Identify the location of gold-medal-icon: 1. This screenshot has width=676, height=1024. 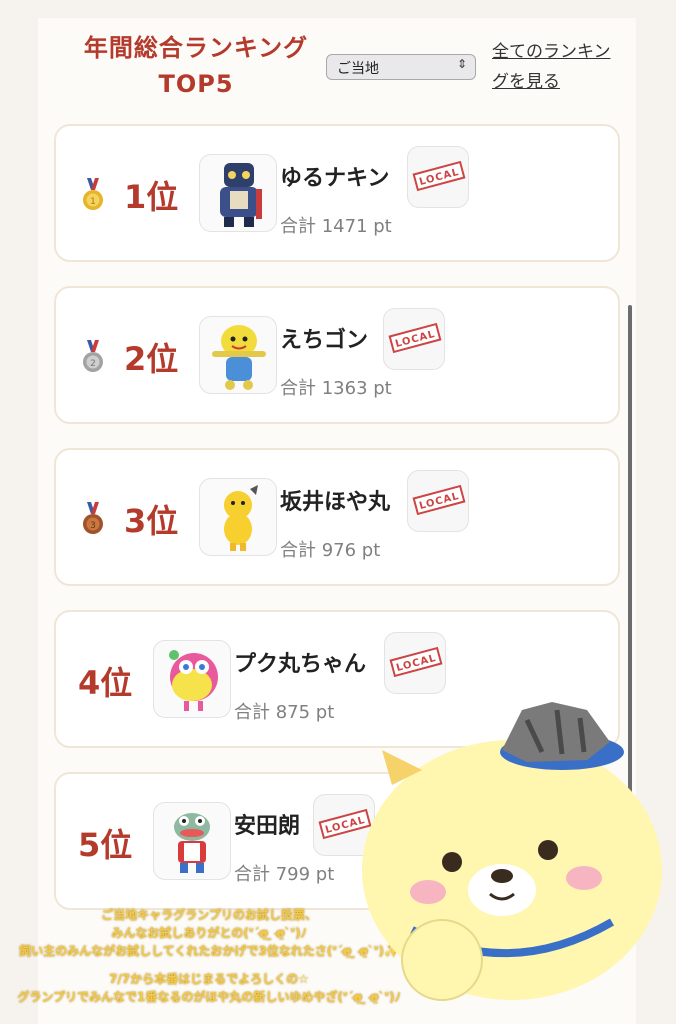
(93, 194).